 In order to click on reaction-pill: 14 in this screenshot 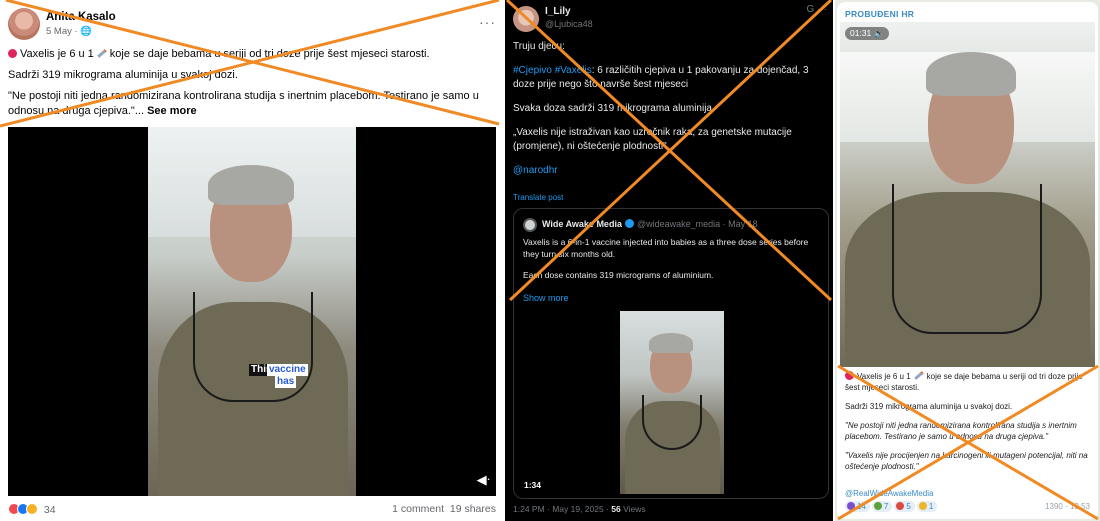, I will do `click(857, 506)`.